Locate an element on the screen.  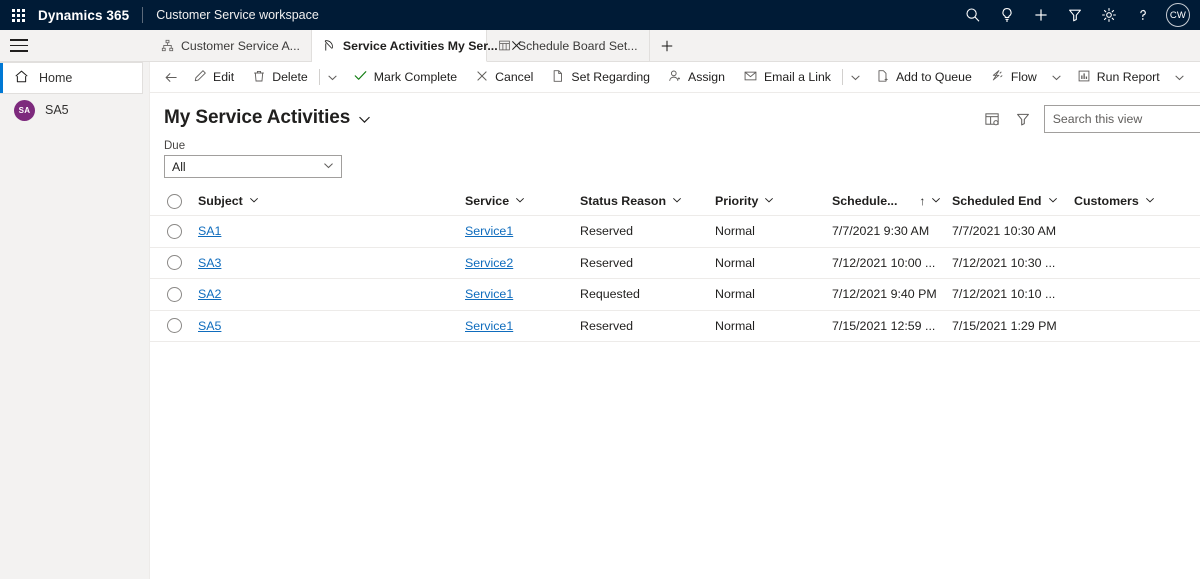
new-tab-button is located at coordinates (667, 45).